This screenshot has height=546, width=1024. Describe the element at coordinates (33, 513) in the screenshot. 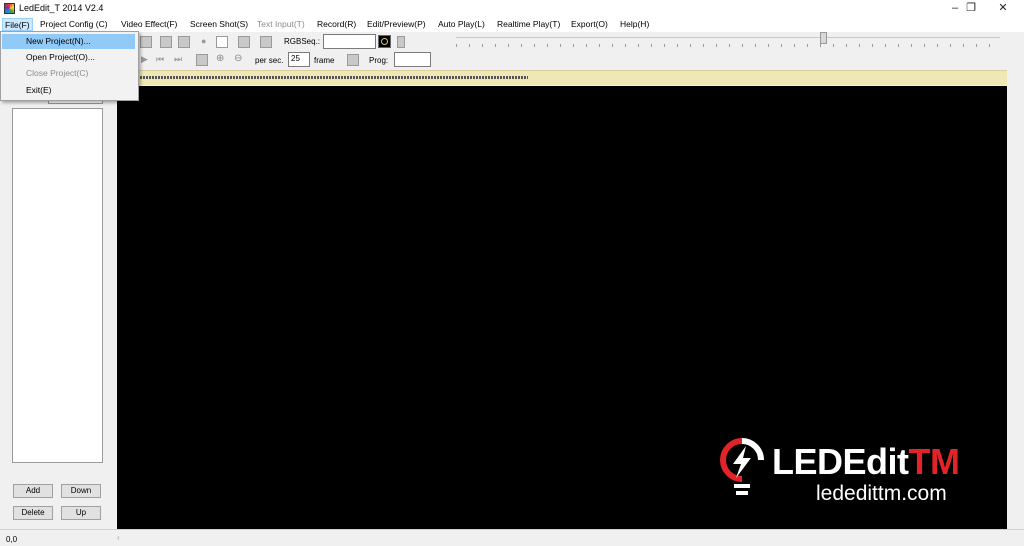

I see `delete-button: Delete` at that location.